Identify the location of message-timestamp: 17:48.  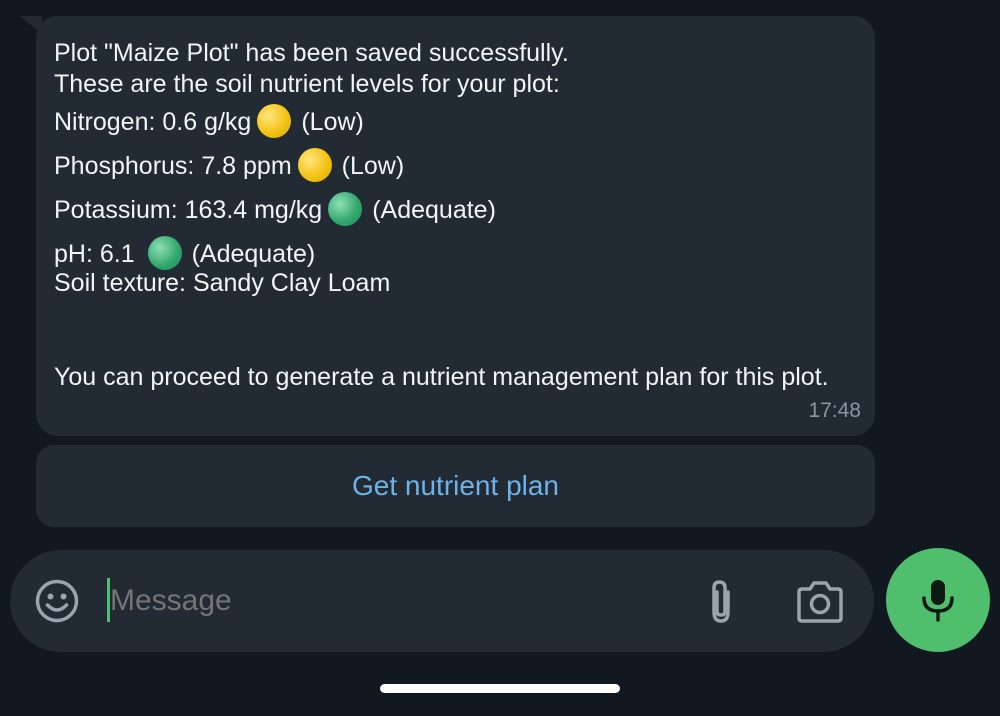
(834, 410).